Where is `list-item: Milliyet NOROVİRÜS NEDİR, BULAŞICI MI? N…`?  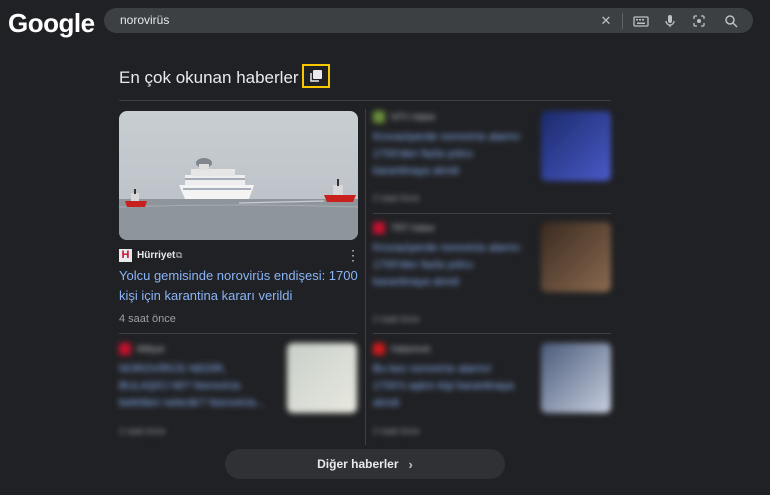
list-item: Milliyet NOROVİRÜS NEDİR, BULAŞICI MI? N… is located at coordinates (239, 390).